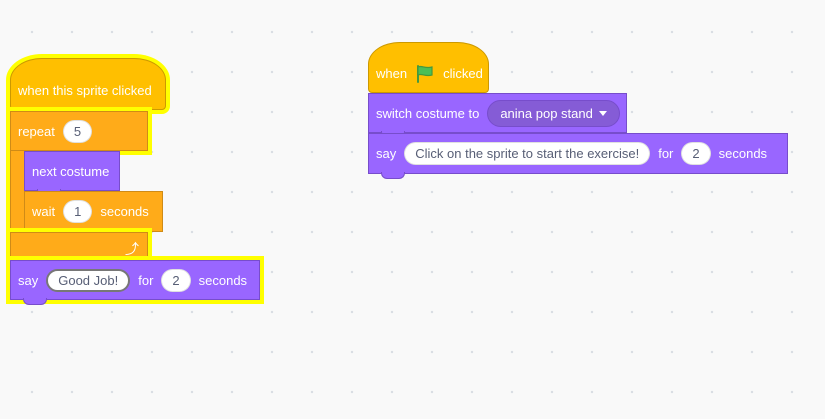  What do you see at coordinates (85, 90) in the screenshot?
I see `hat-label: when this sprite clicked` at bounding box center [85, 90].